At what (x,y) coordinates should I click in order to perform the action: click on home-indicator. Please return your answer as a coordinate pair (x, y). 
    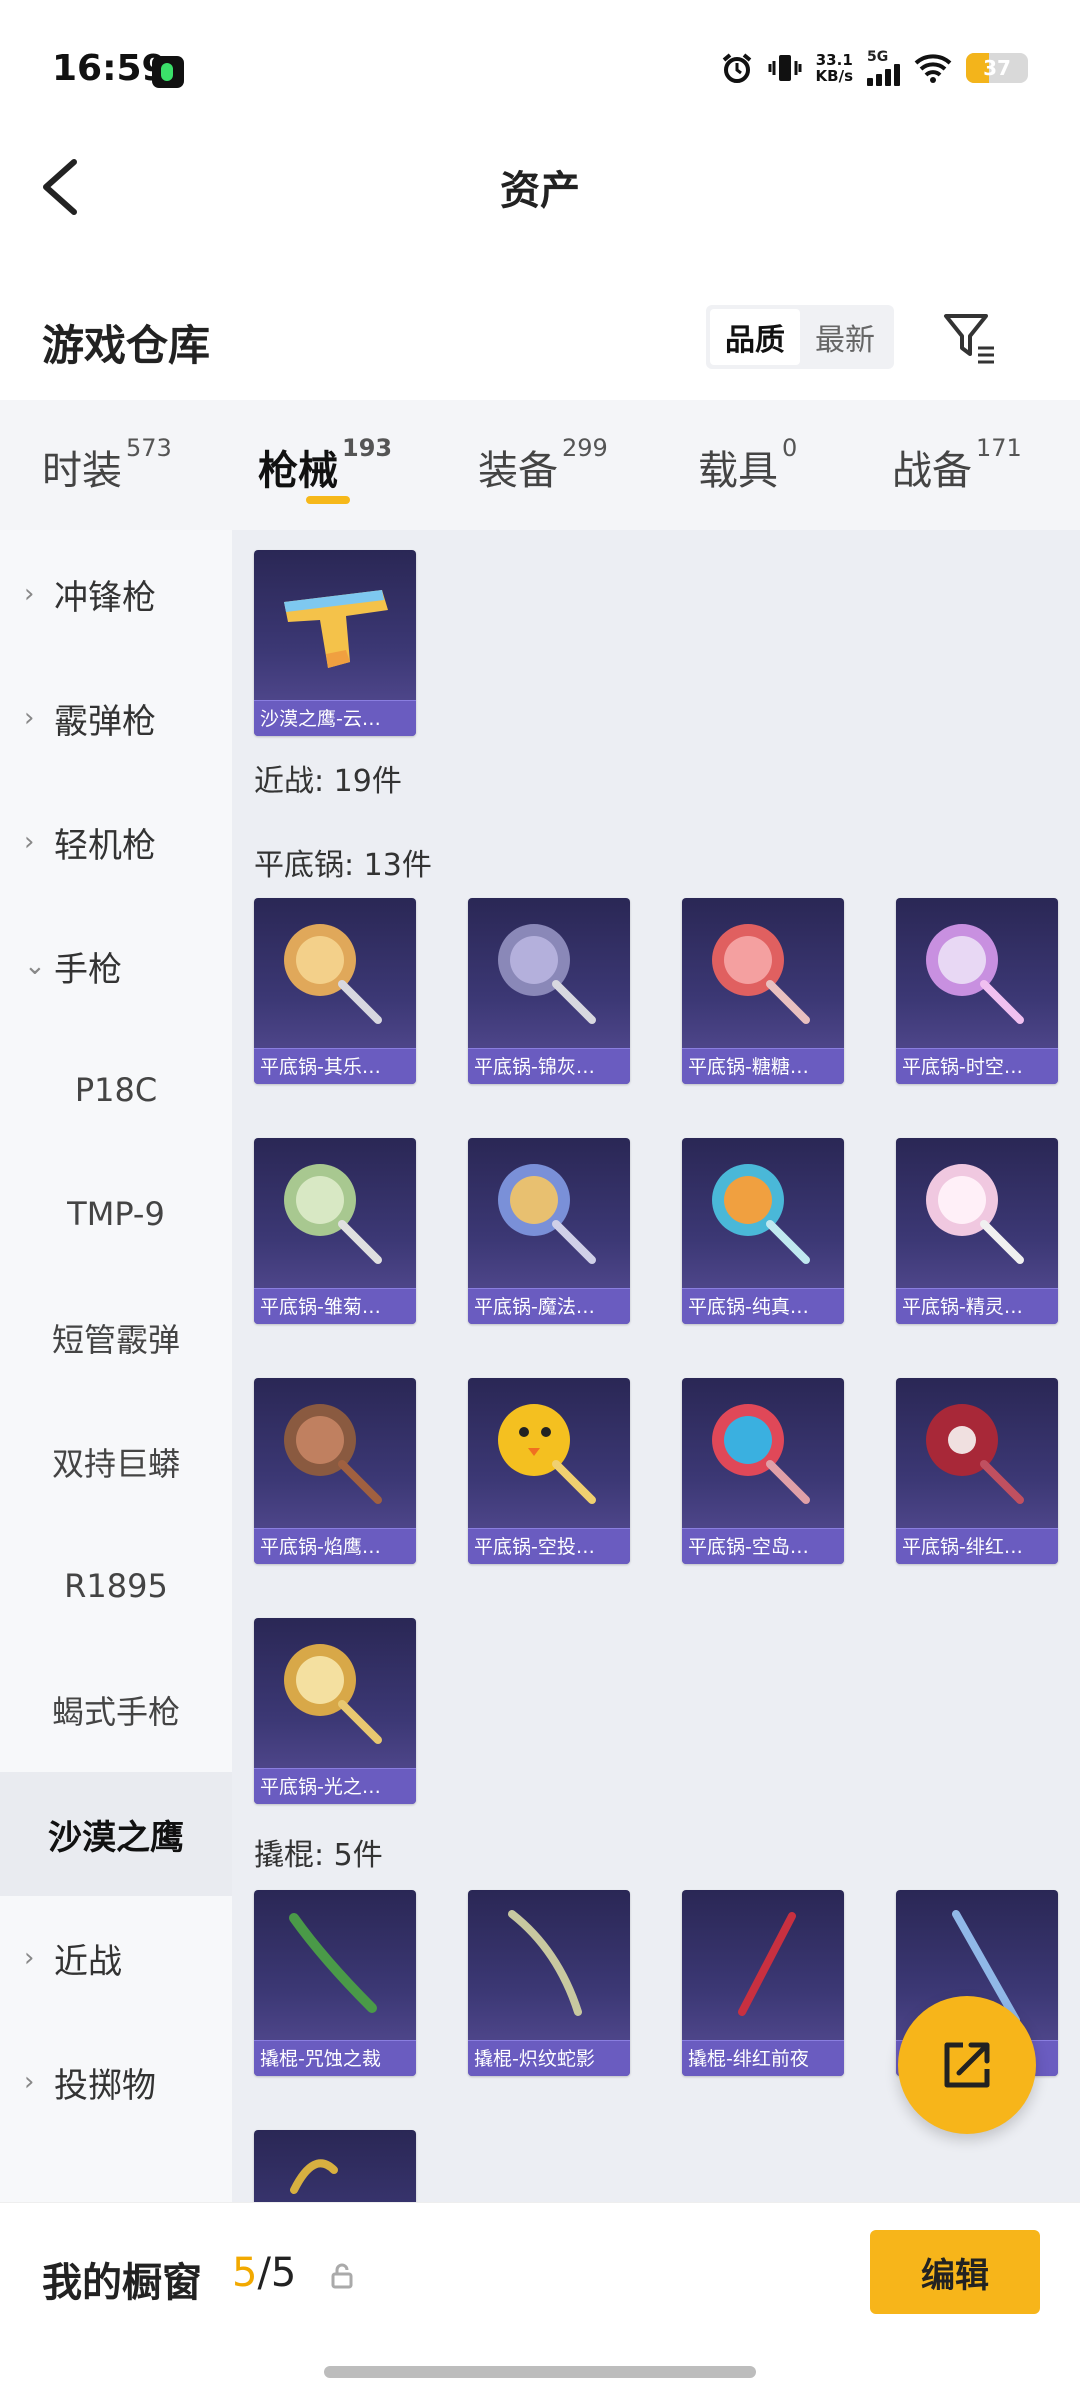
    Looking at the image, I should click on (540, 2372).